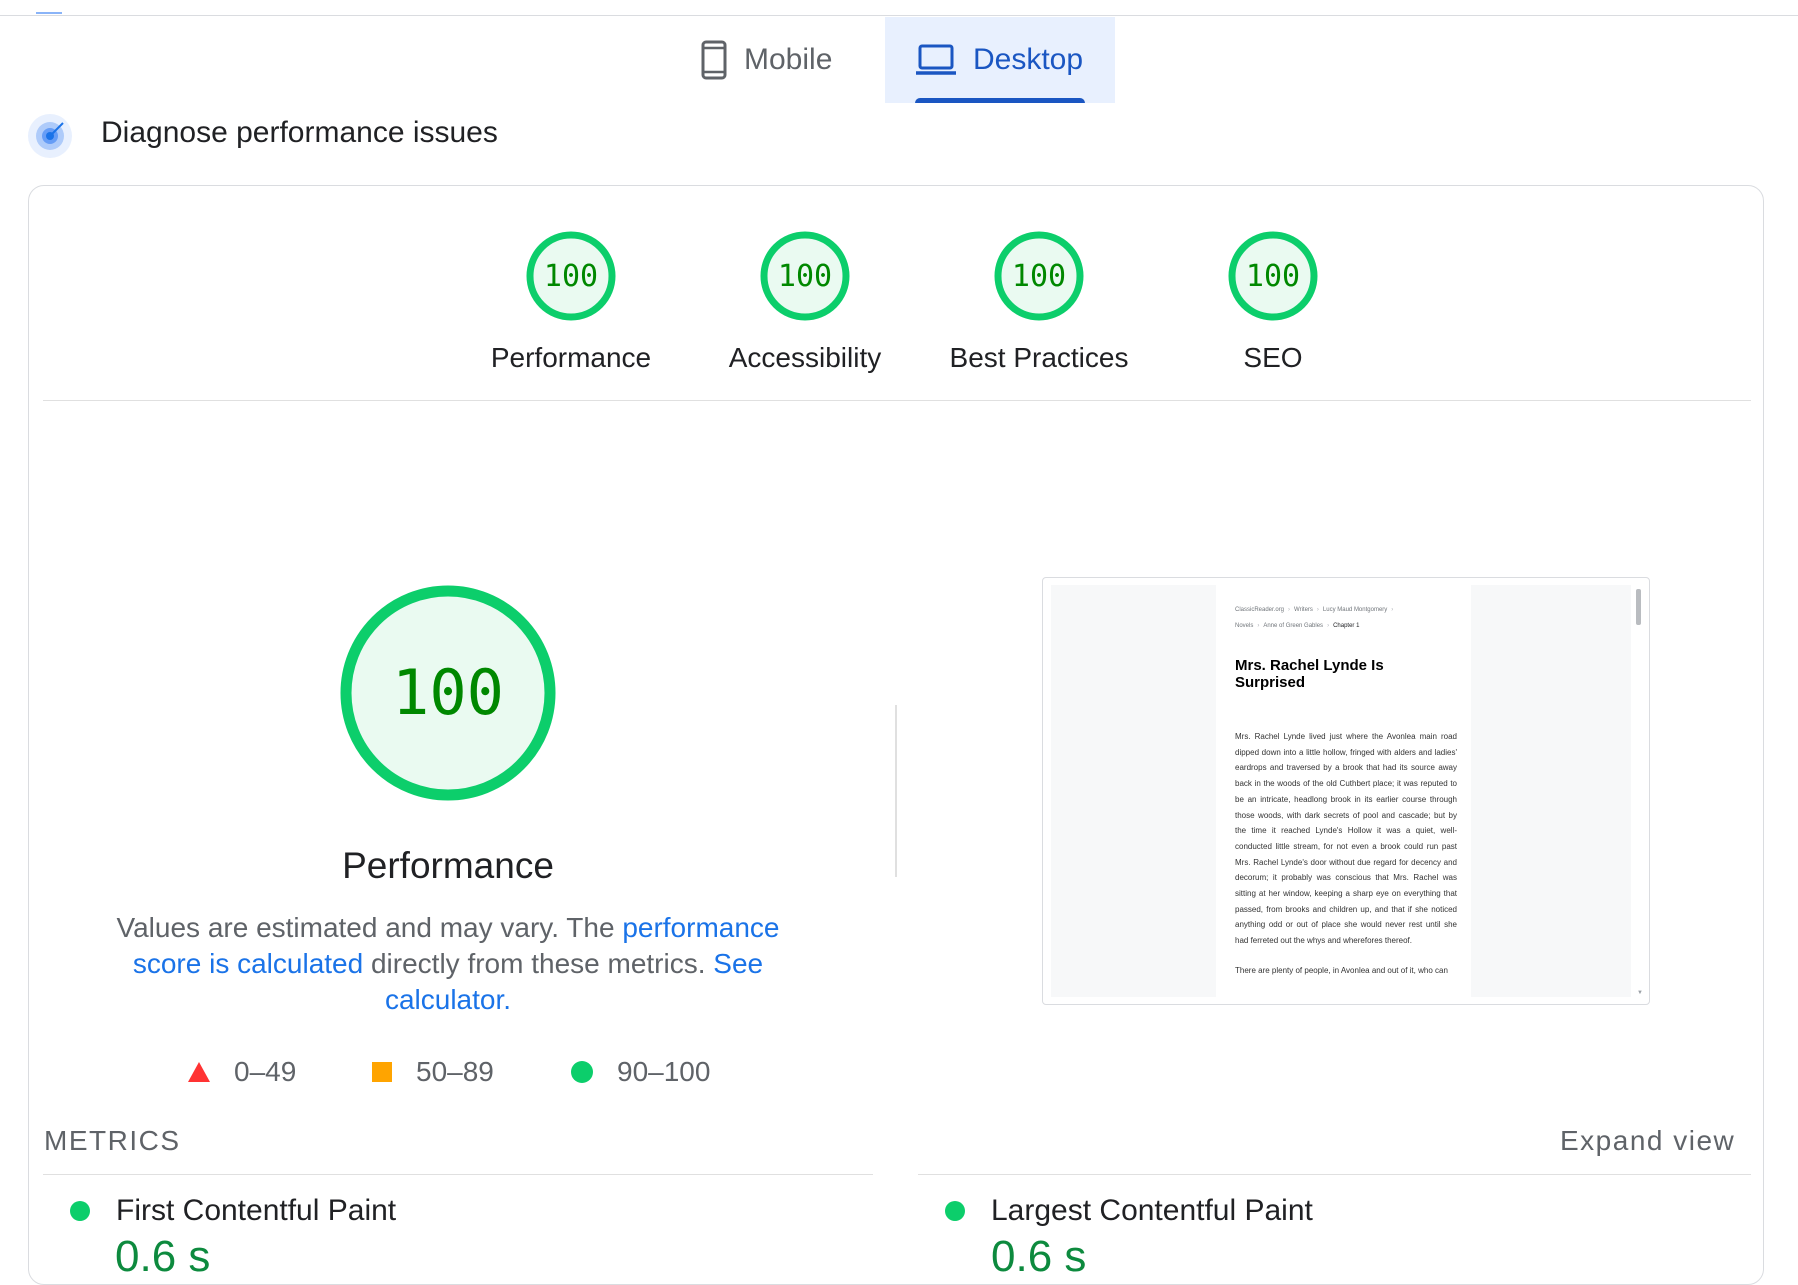  I want to click on diagnose-title: Diagnose performance issues, so click(299, 132).